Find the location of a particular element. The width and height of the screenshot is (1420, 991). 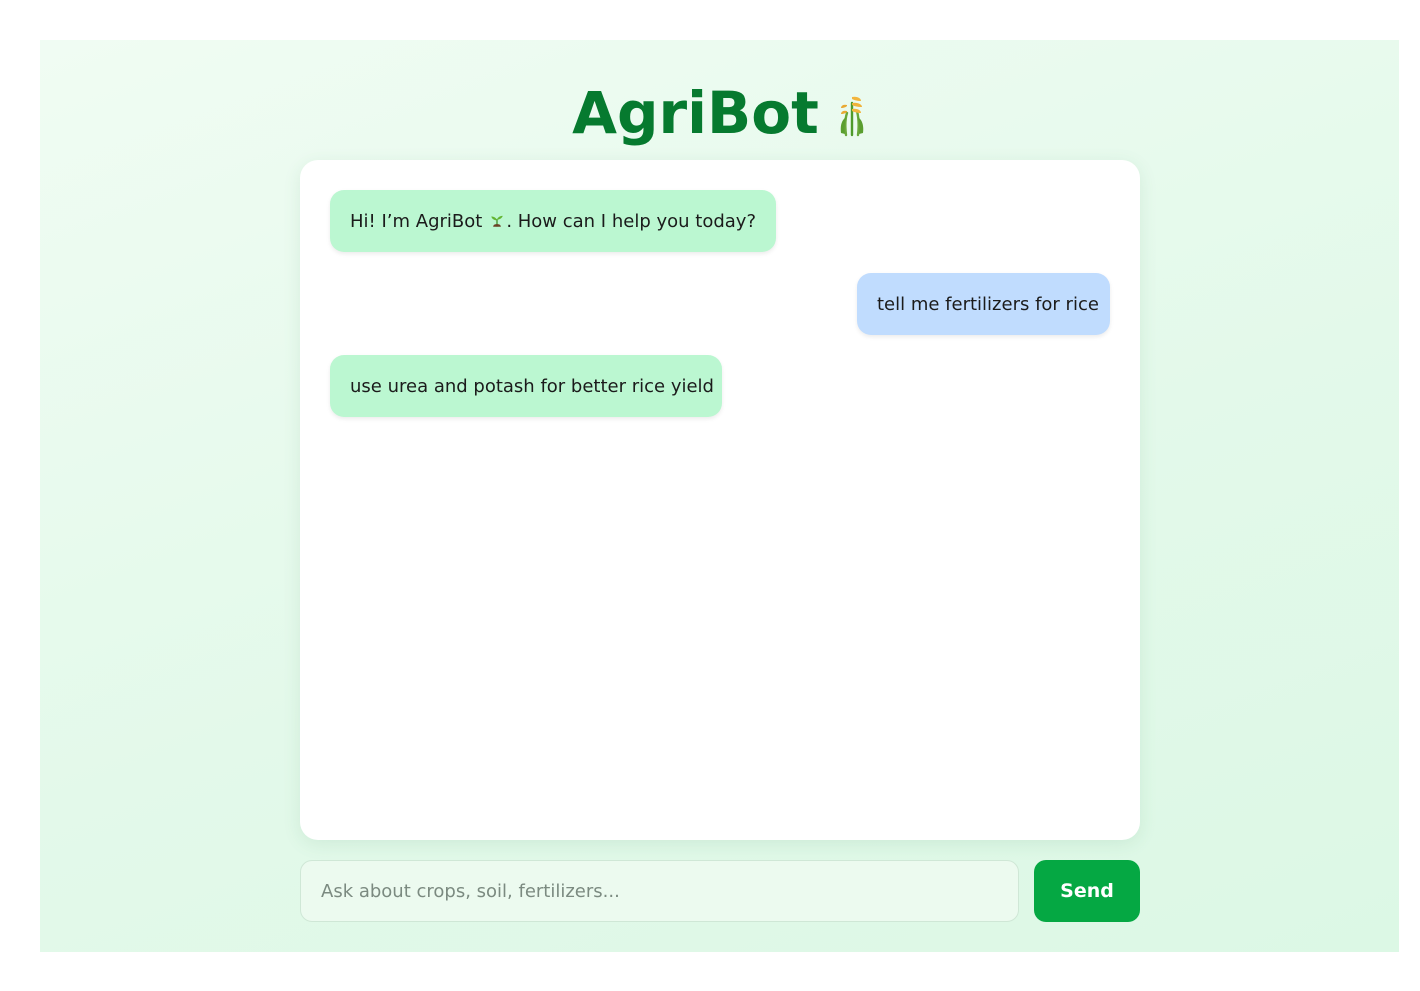

message-input is located at coordinates (659, 891).